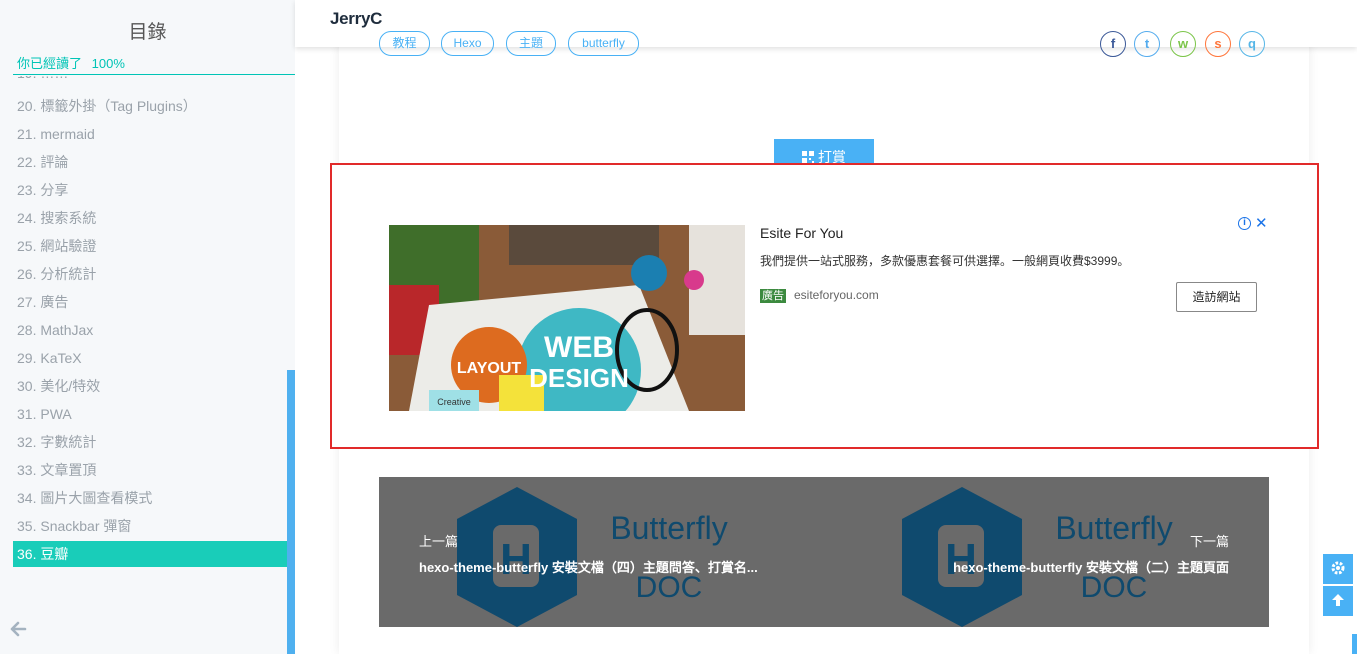  I want to click on ad-title: Esite For You, so click(801, 233).